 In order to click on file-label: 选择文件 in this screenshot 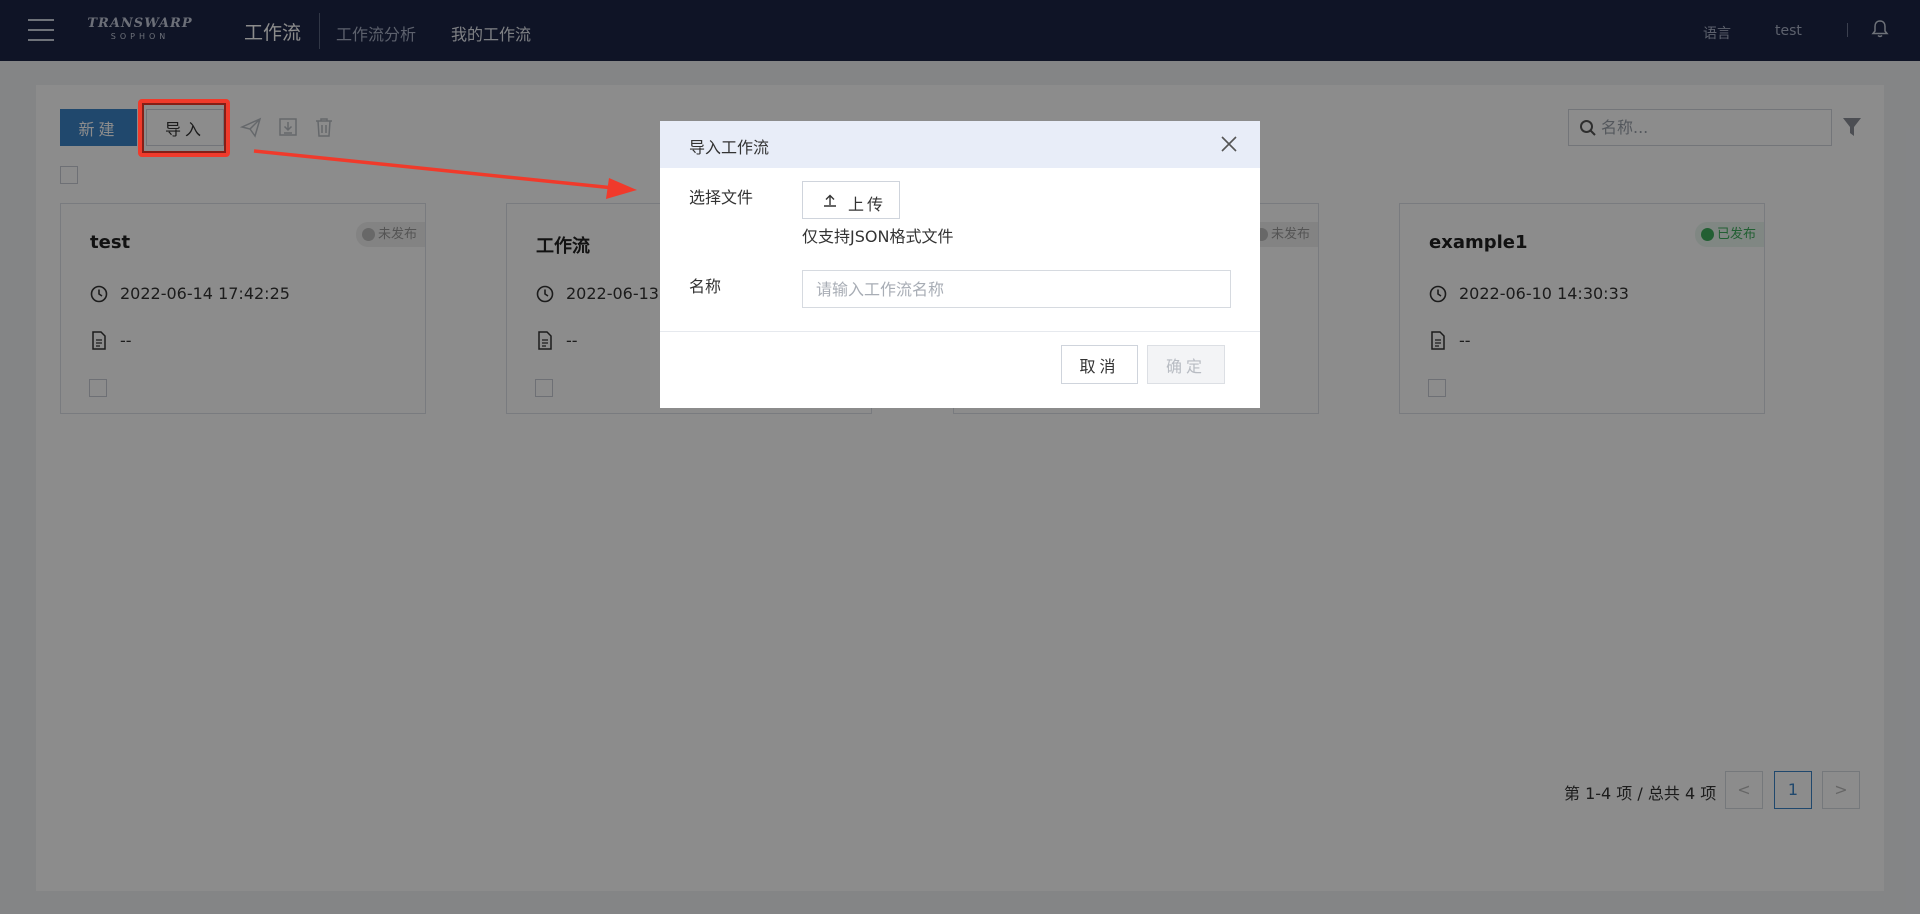, I will do `click(721, 197)`.